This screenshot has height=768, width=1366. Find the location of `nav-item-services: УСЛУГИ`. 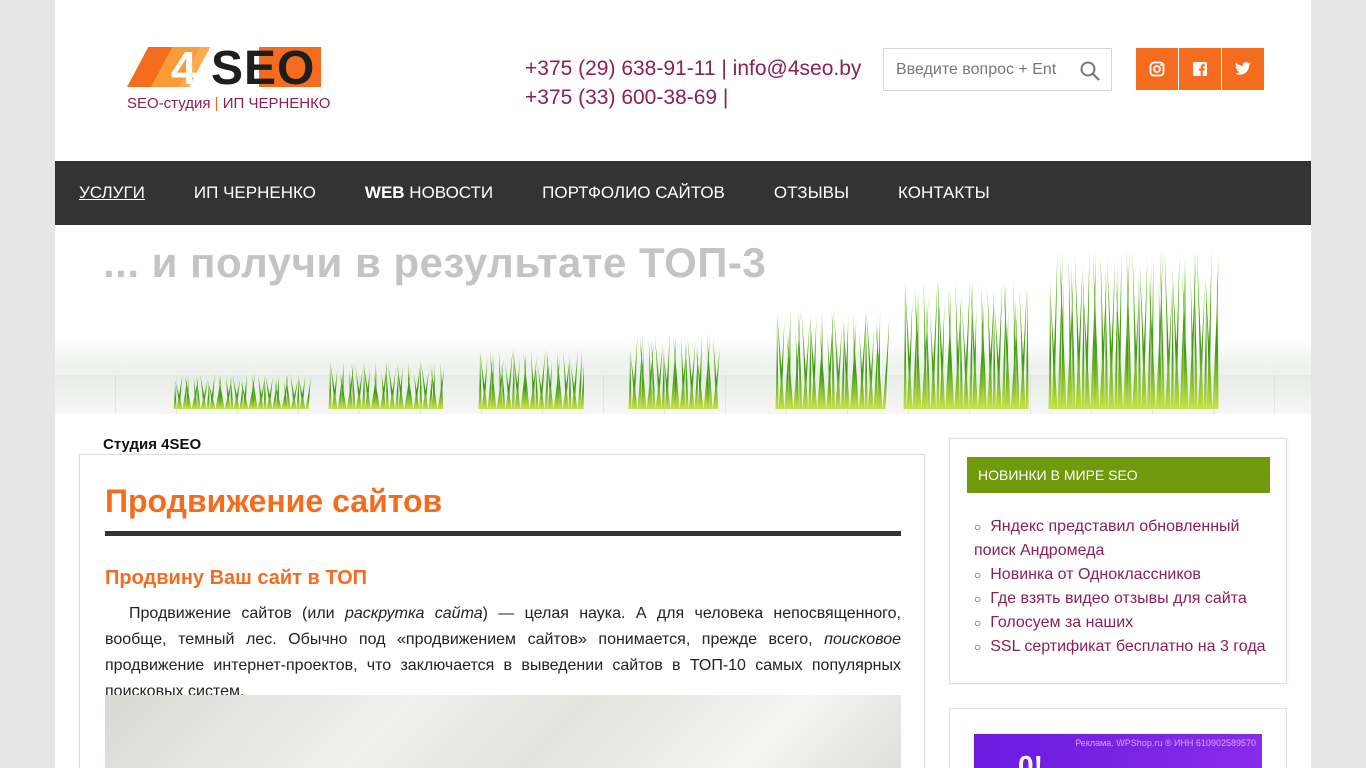

nav-item-services: УСЛУГИ is located at coordinates (112, 193).